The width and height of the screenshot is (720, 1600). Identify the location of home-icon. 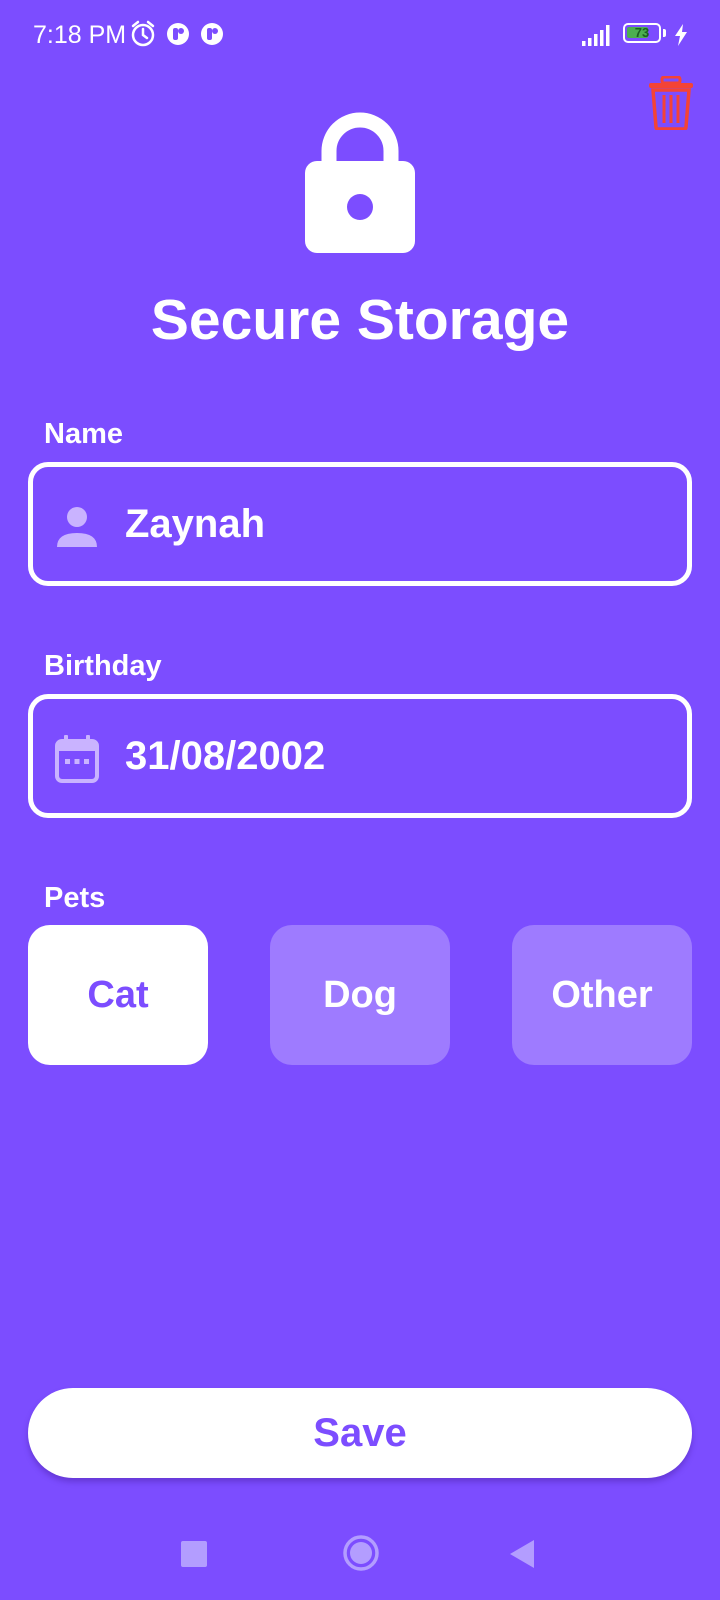
(361, 1553).